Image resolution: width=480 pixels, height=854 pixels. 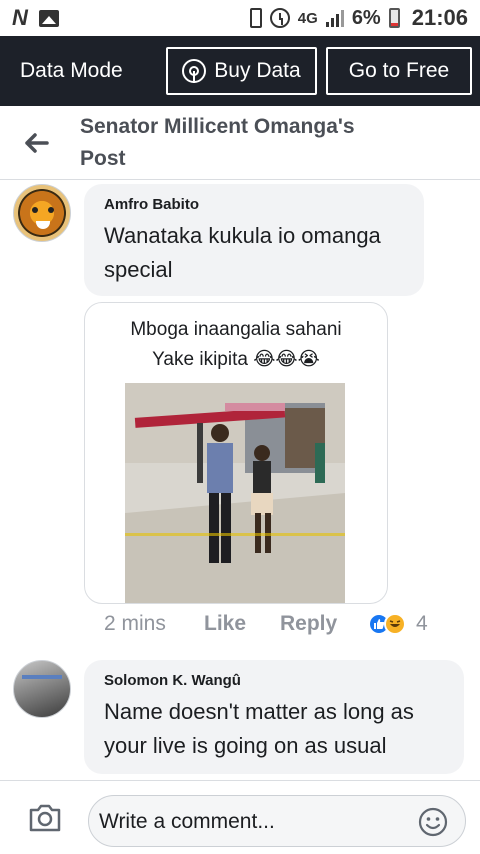 I want to click on meme-caption: Mboga inaangalia sahani Yake ikipita 😂😂😭, so click(x=236, y=339).